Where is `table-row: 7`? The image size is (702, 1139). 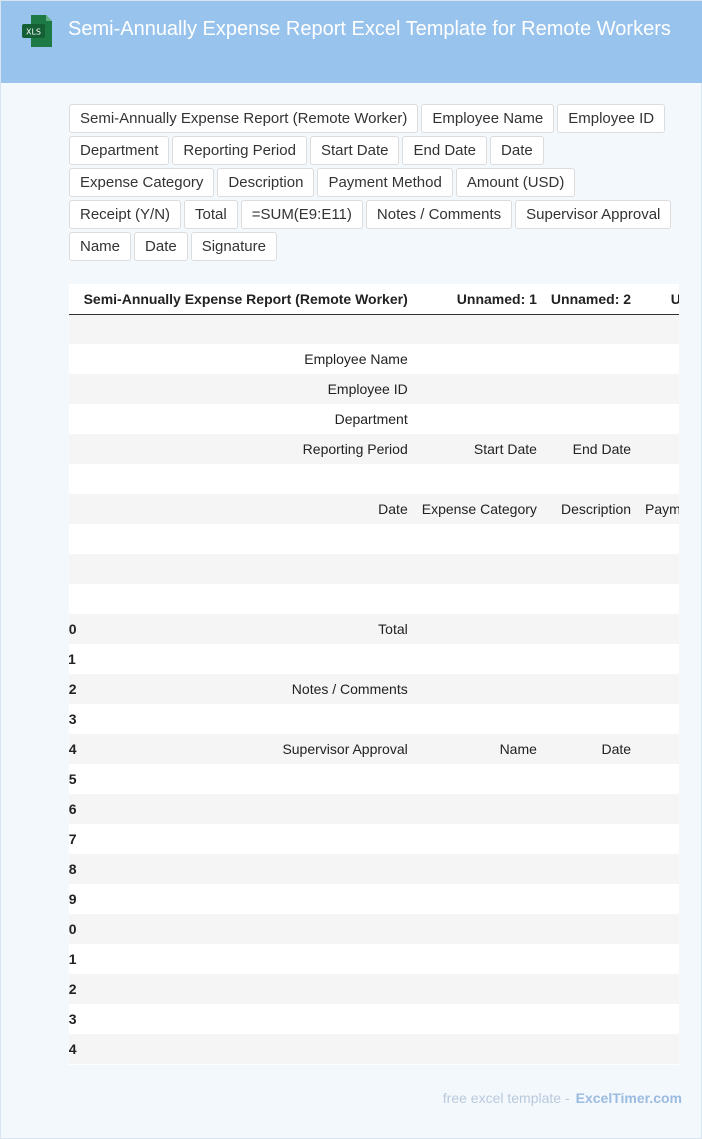 table-row: 7 is located at coordinates (374, 539).